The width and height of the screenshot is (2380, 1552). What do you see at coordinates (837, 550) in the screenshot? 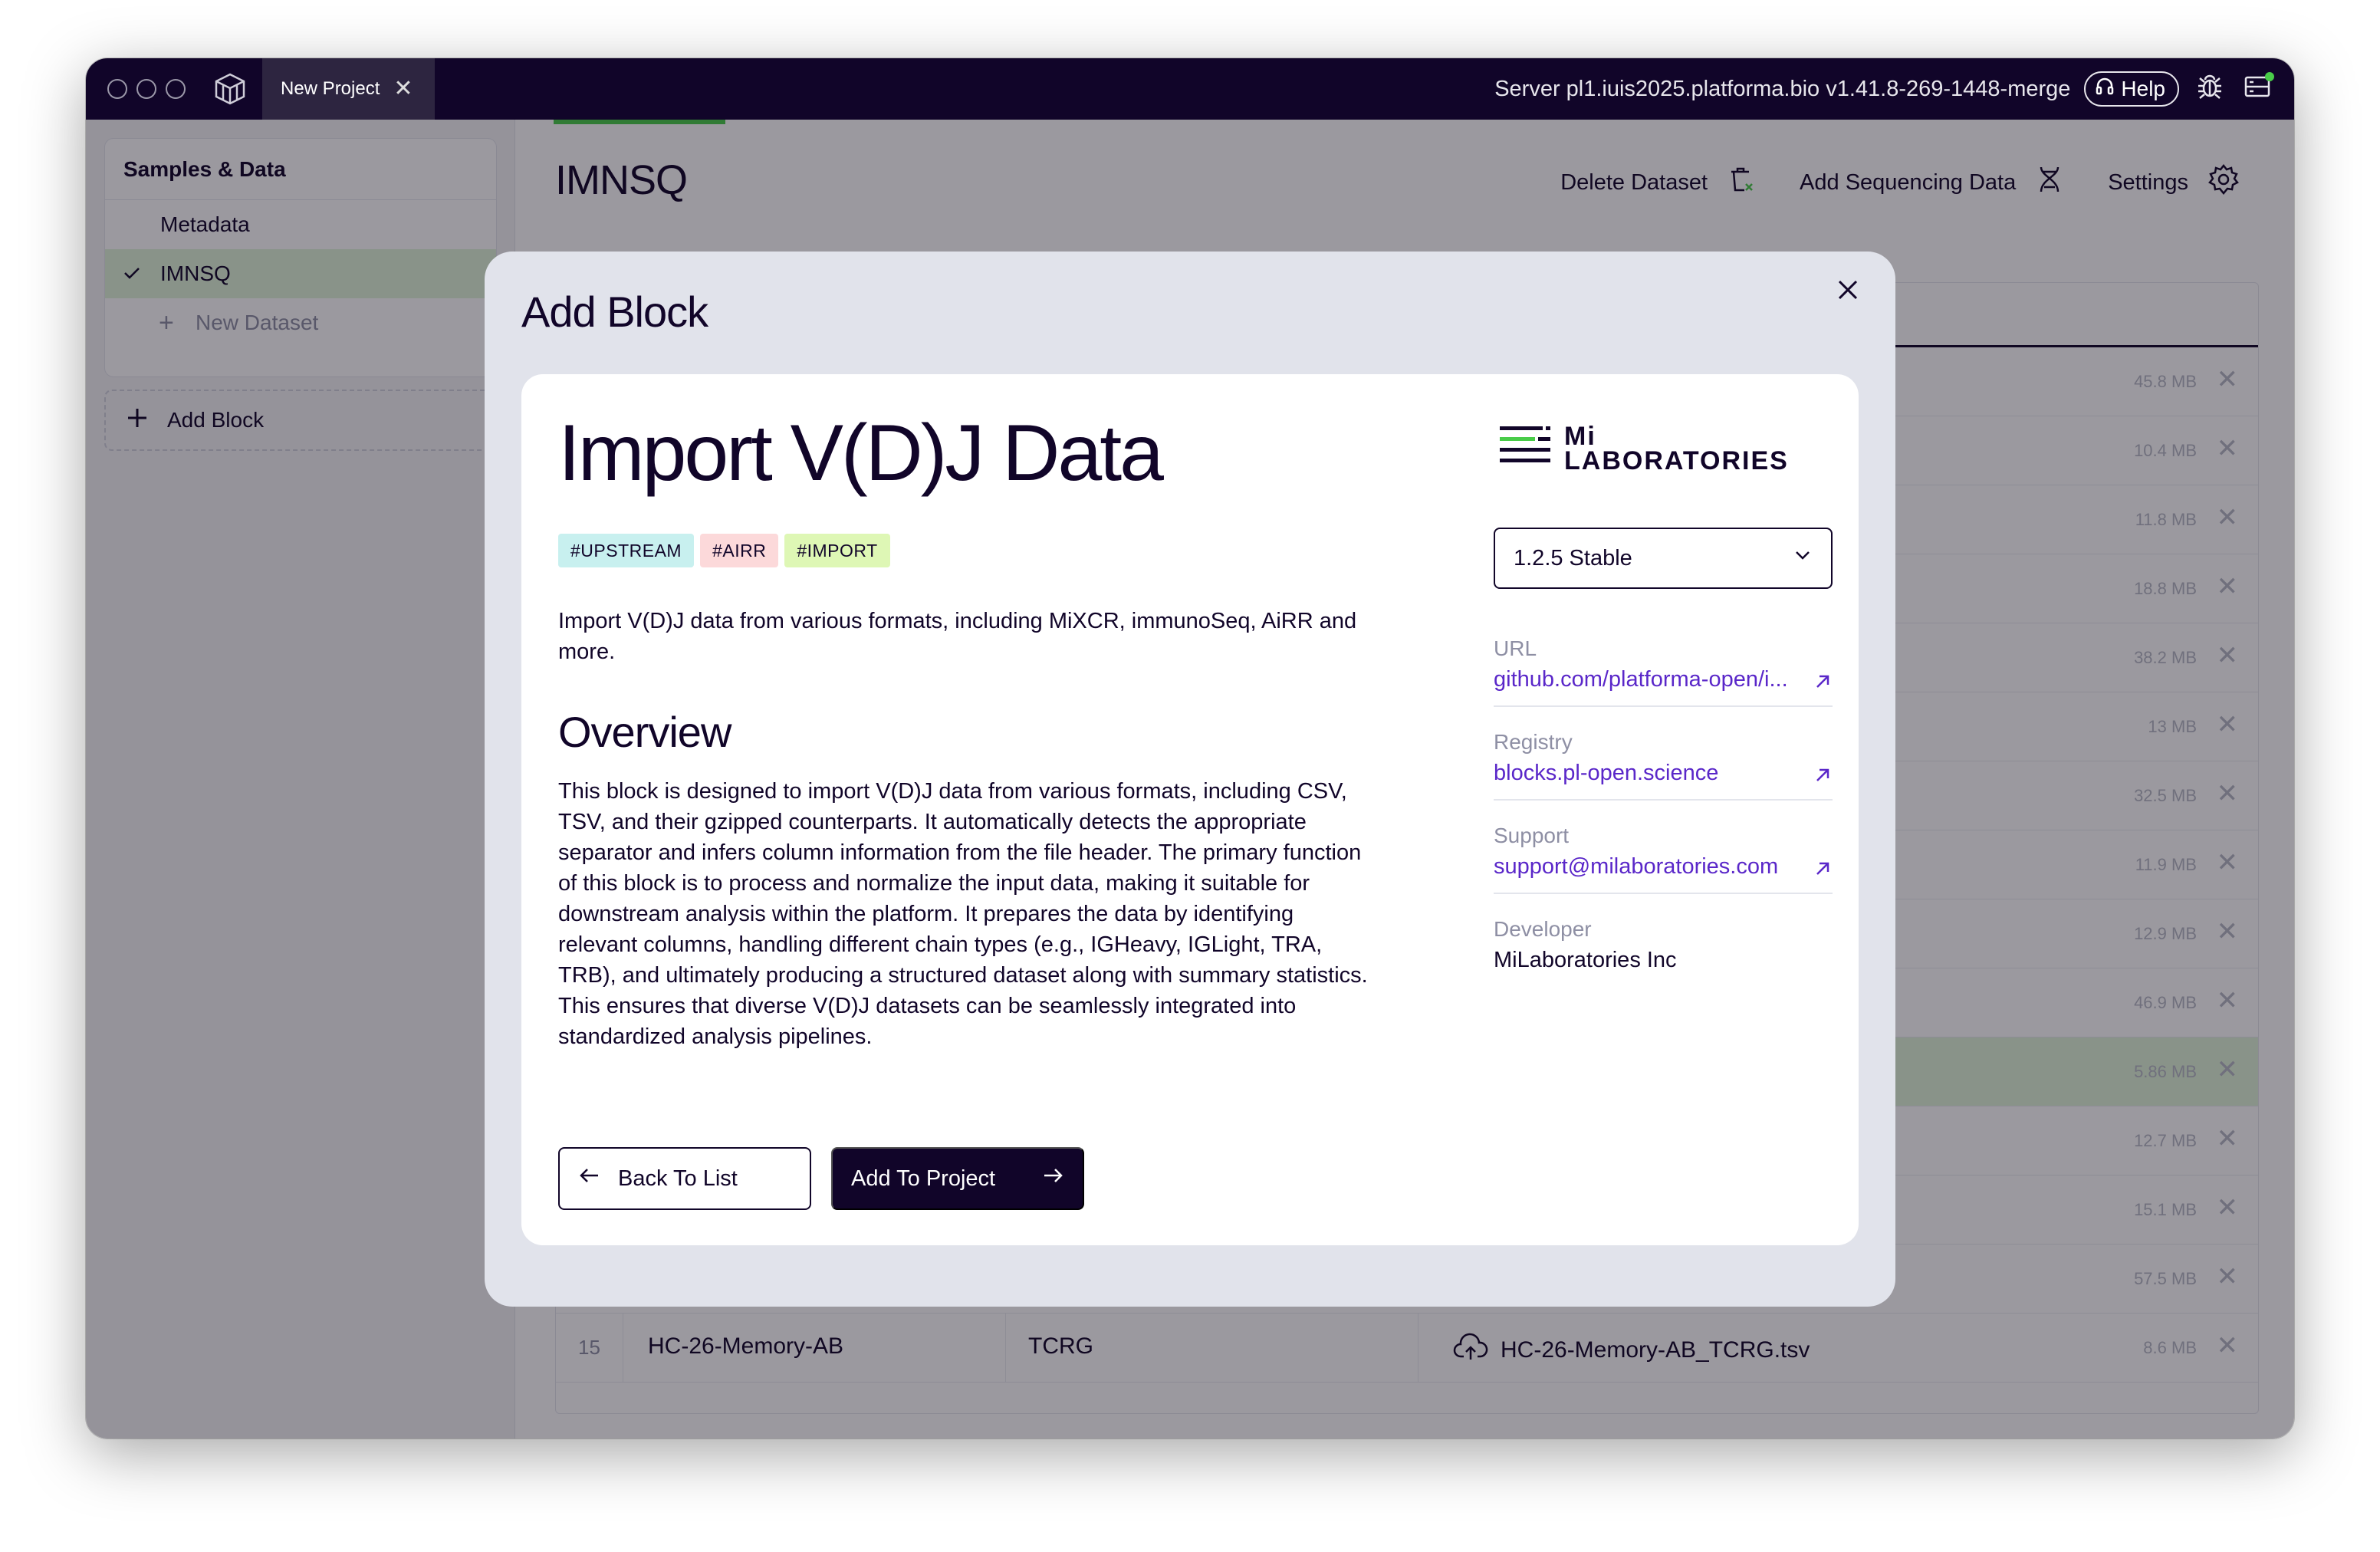
I see `tag-import: #IMPORT` at bounding box center [837, 550].